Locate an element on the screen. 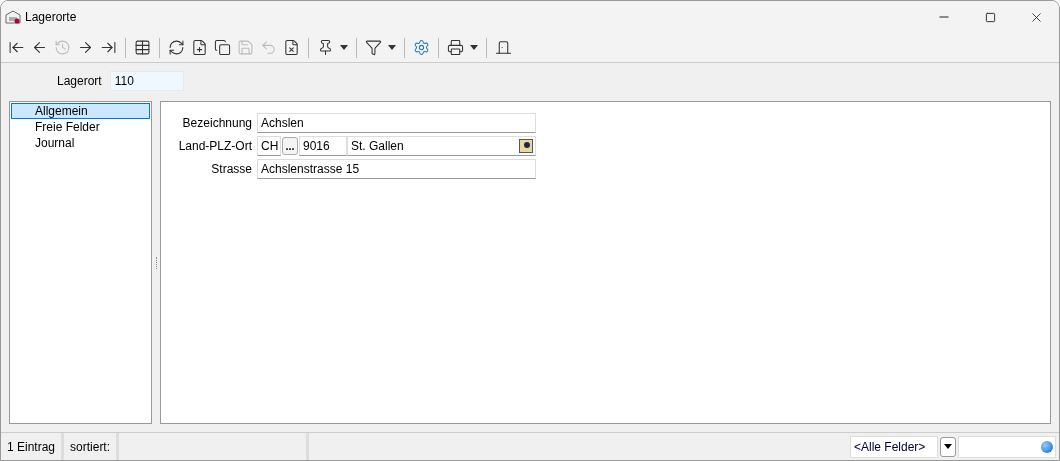  field-label: Lagerort is located at coordinates (79, 81).